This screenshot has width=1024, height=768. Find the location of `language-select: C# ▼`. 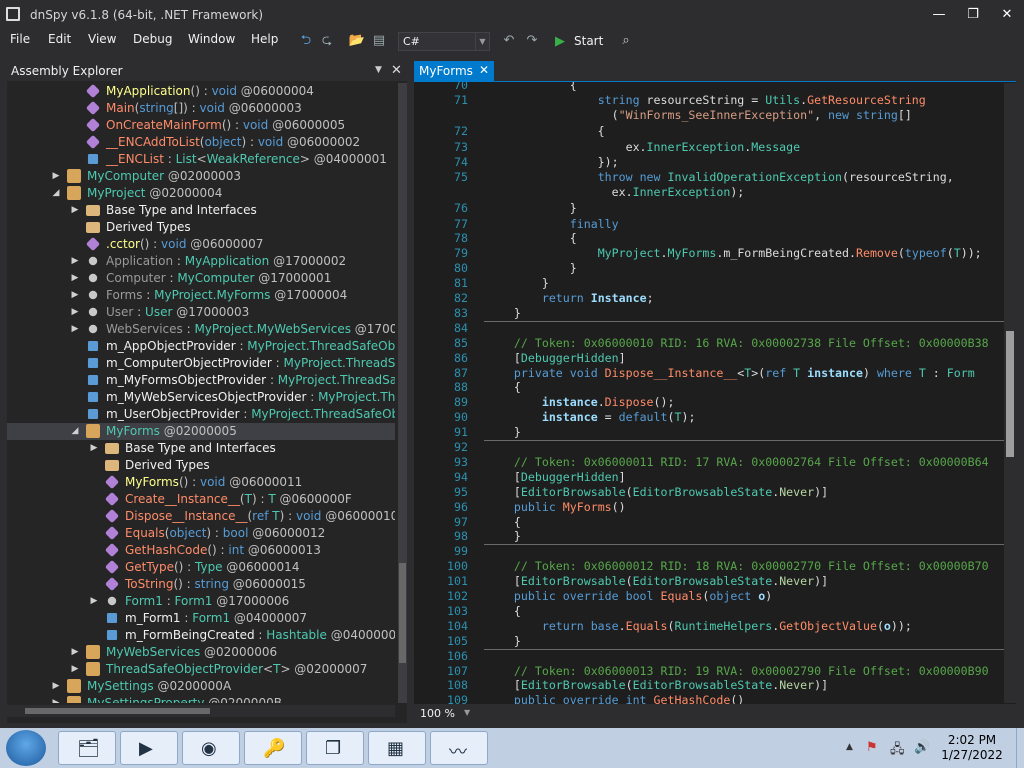

language-select: C# ▼ is located at coordinates (444, 41).